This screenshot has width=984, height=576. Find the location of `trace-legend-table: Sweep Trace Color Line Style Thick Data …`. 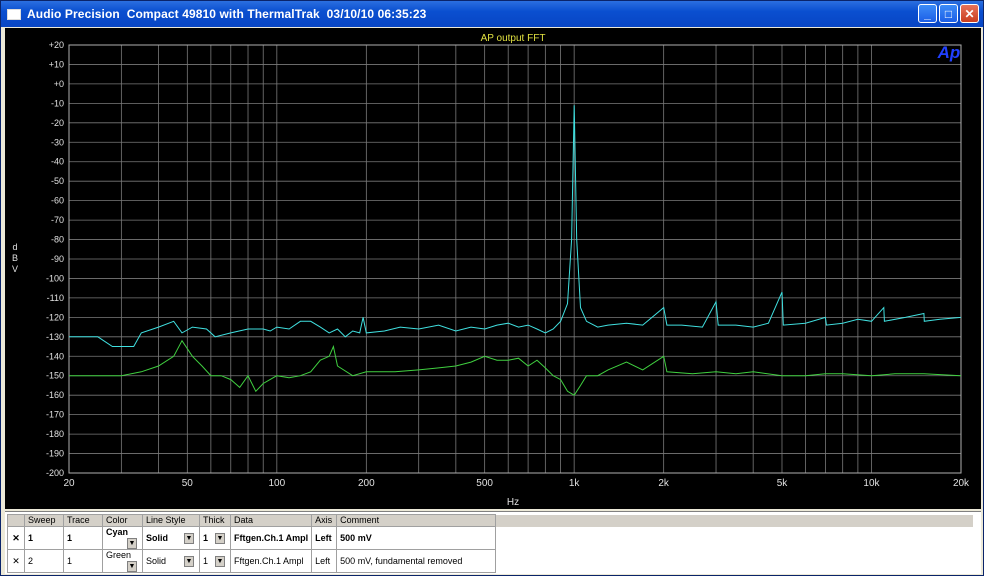

trace-legend-table: Sweep Trace Color Line Style Thick Data … is located at coordinates (490, 543).